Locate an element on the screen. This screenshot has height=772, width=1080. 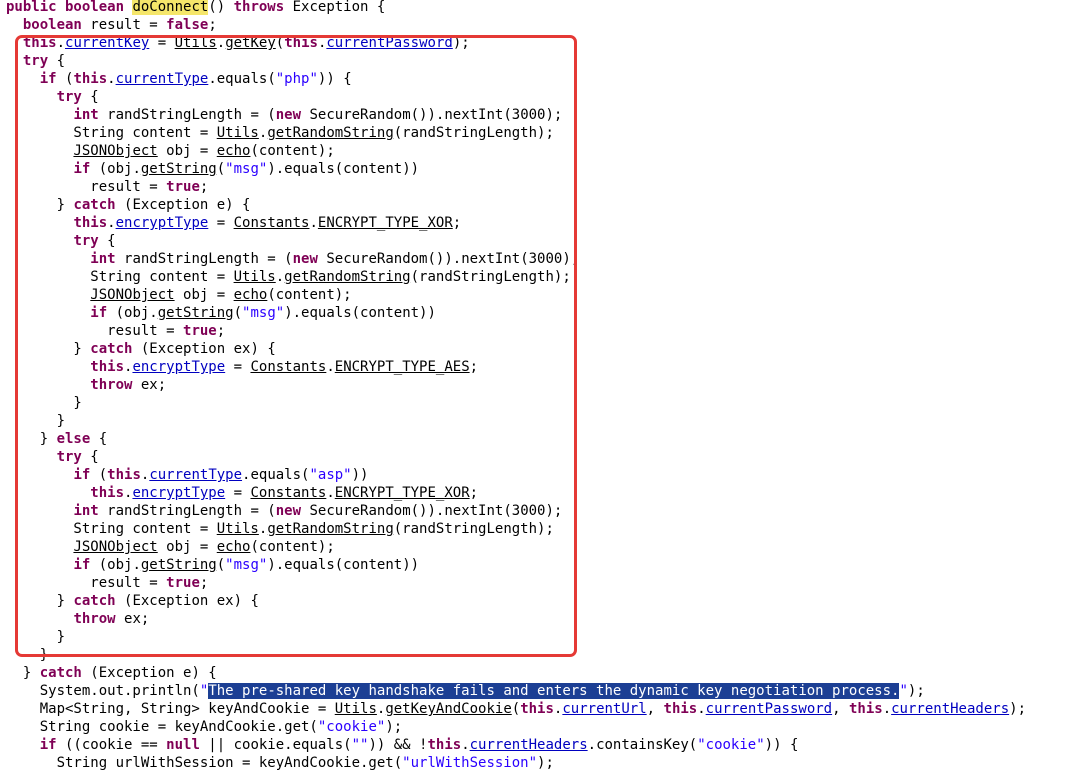
code-token: getString is located at coordinates (178, 169).